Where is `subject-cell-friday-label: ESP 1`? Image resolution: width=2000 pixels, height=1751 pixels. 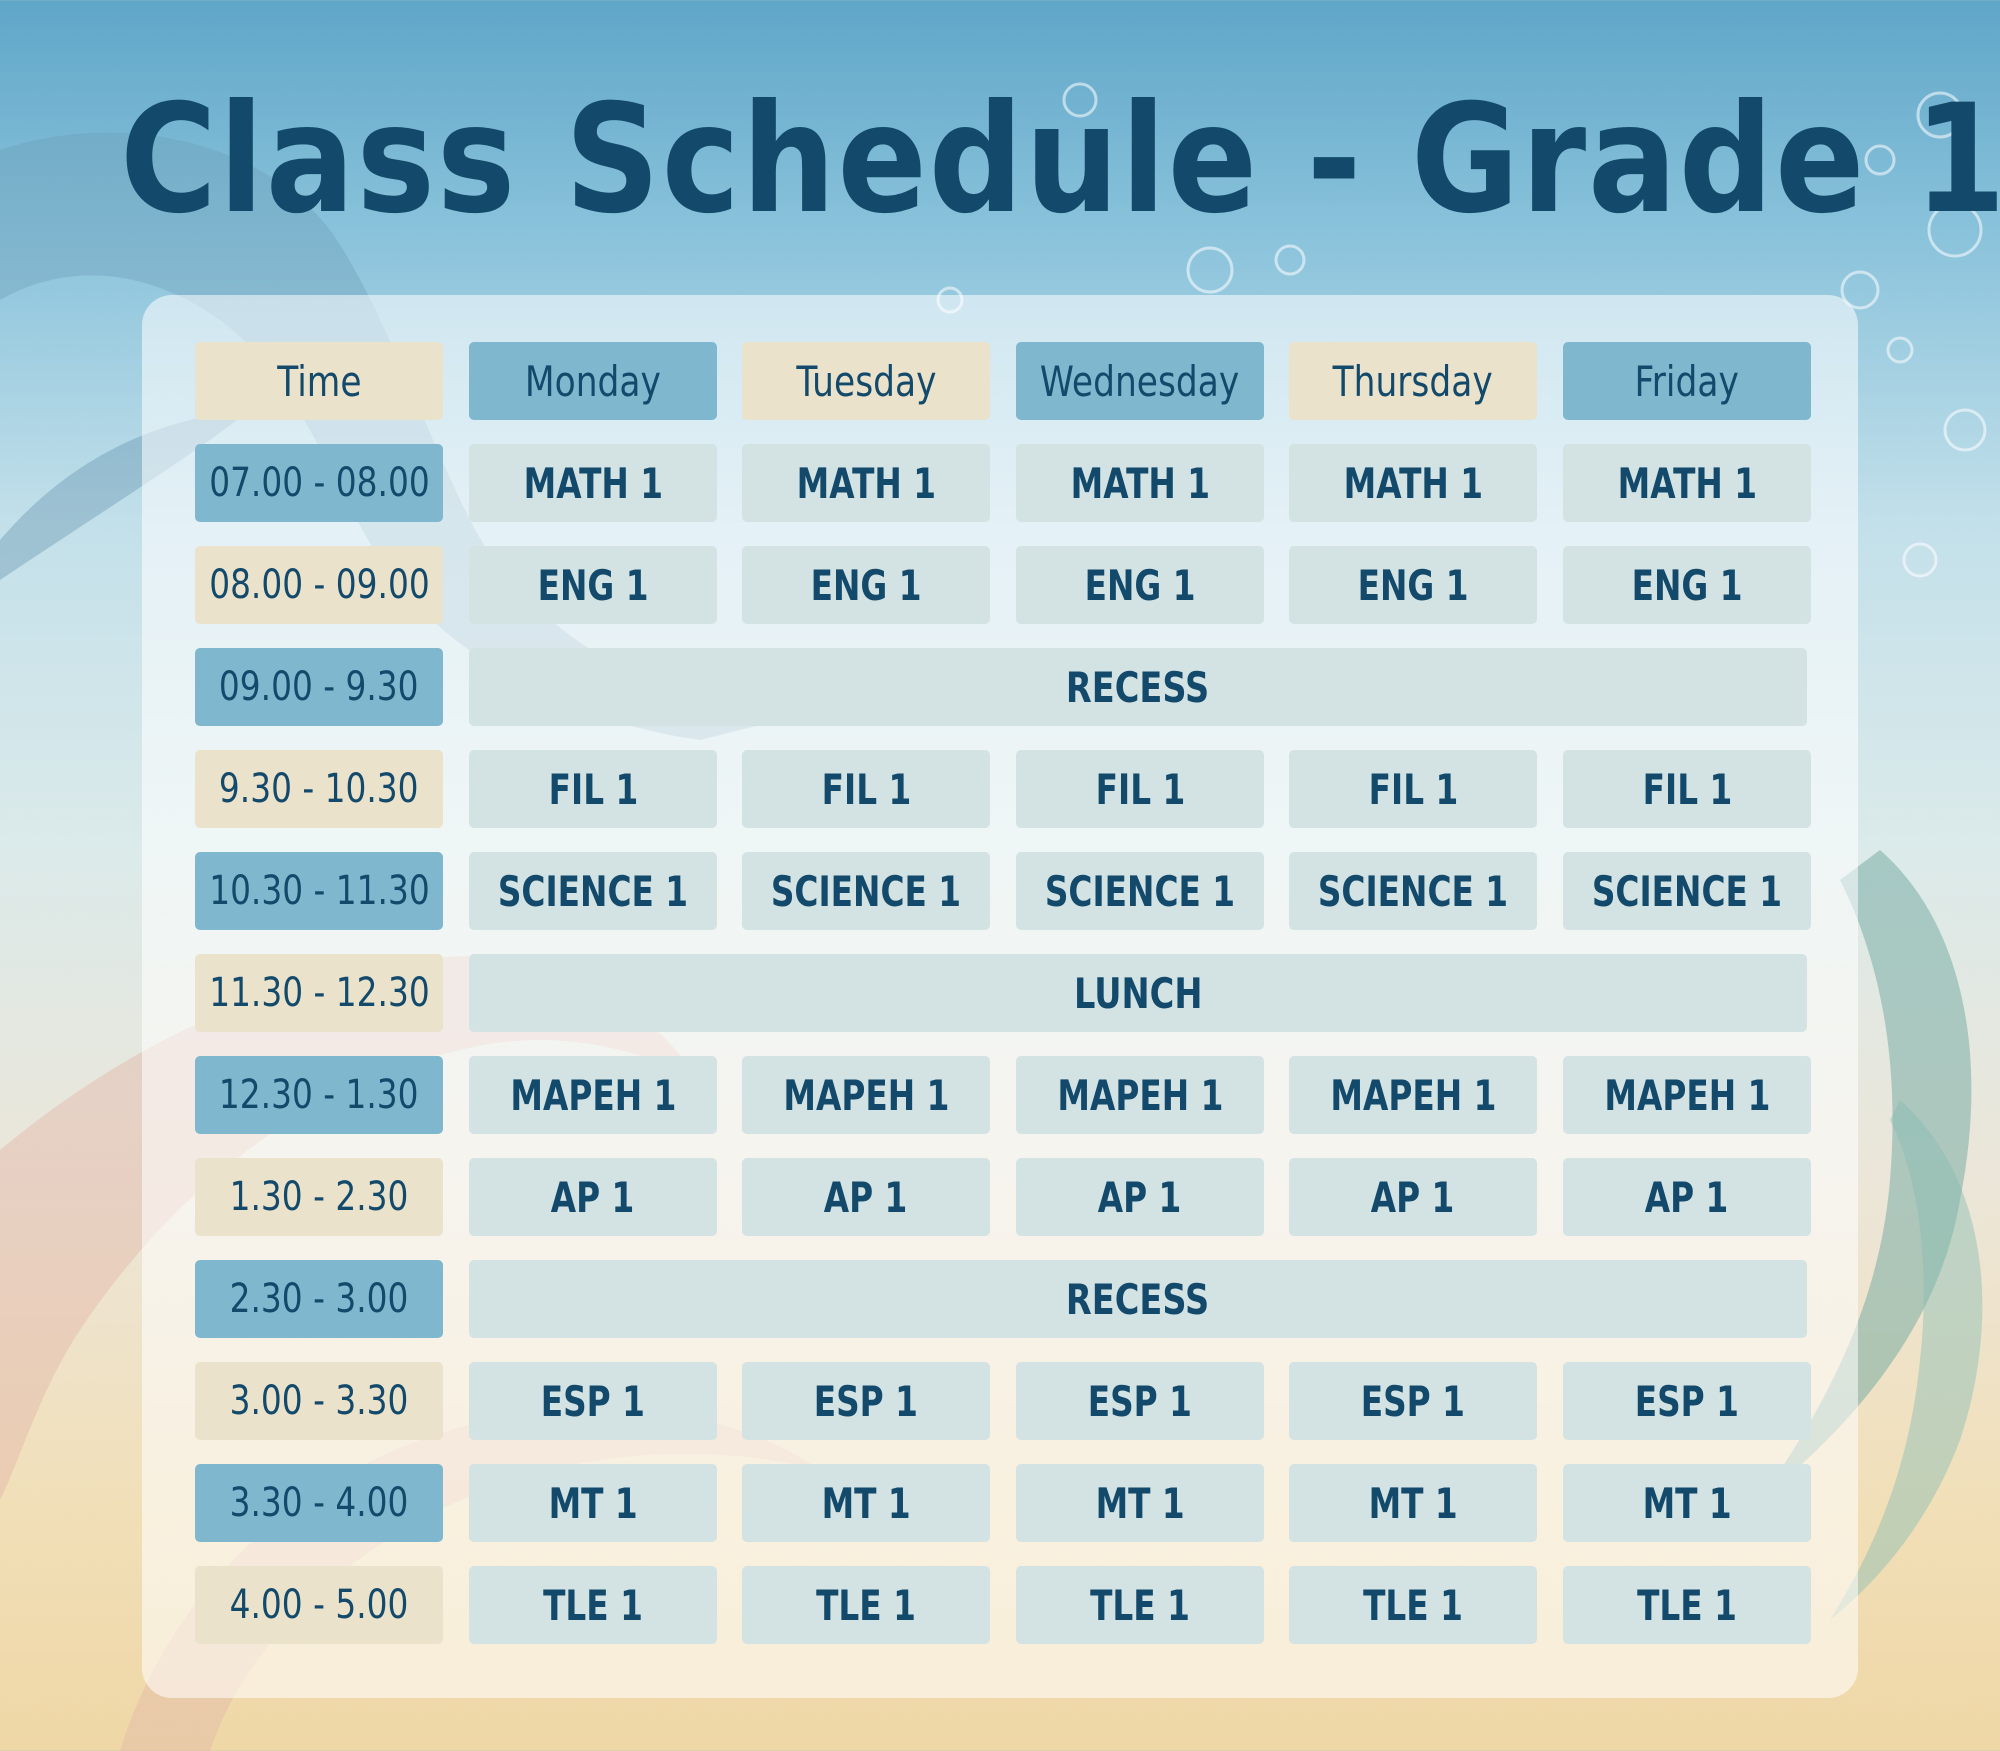 subject-cell-friday-label: ESP 1 is located at coordinates (1687, 1401).